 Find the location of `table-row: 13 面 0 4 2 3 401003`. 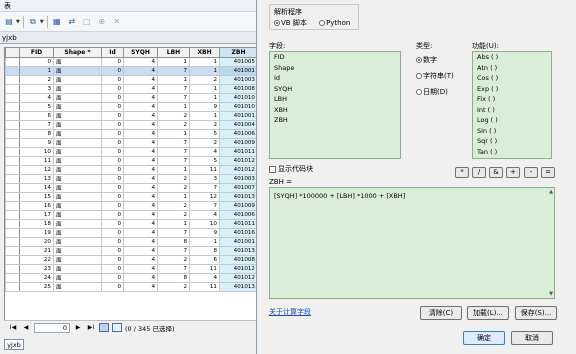

table-row: 13 面 0 4 2 3 401003 is located at coordinates (130, 179).